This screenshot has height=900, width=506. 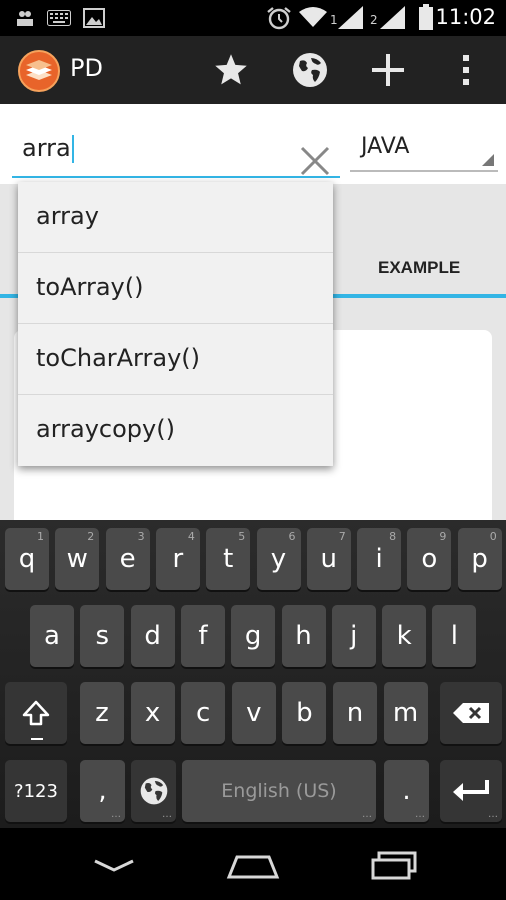 What do you see at coordinates (392, 17) in the screenshot?
I see `signal-icon` at bounding box center [392, 17].